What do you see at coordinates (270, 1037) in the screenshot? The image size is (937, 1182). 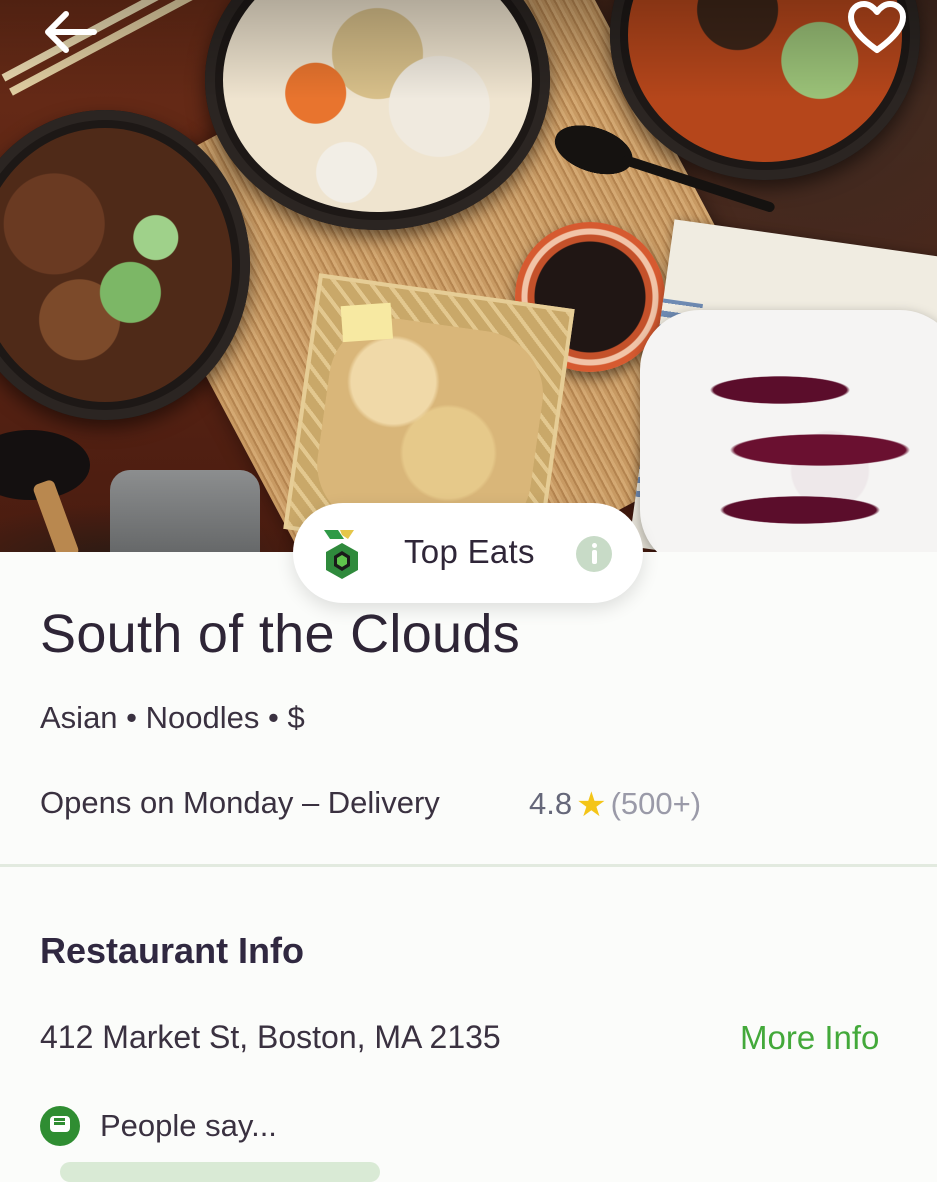 I see `restaurant-address: 412 Market St, Boston, MA 2135` at bounding box center [270, 1037].